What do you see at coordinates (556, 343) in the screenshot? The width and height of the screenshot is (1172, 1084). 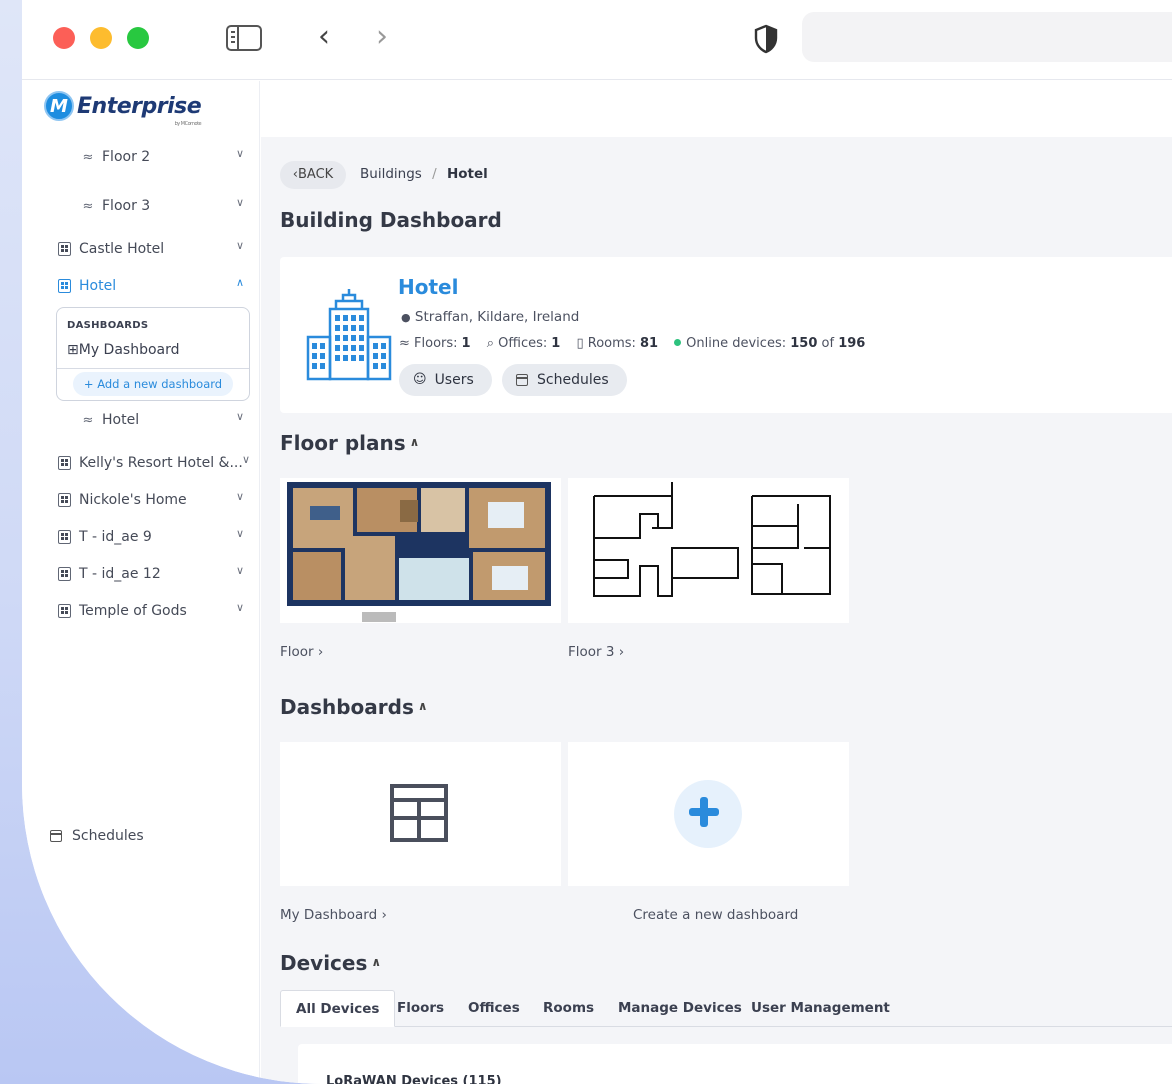 I see `offices-count: 1` at bounding box center [556, 343].